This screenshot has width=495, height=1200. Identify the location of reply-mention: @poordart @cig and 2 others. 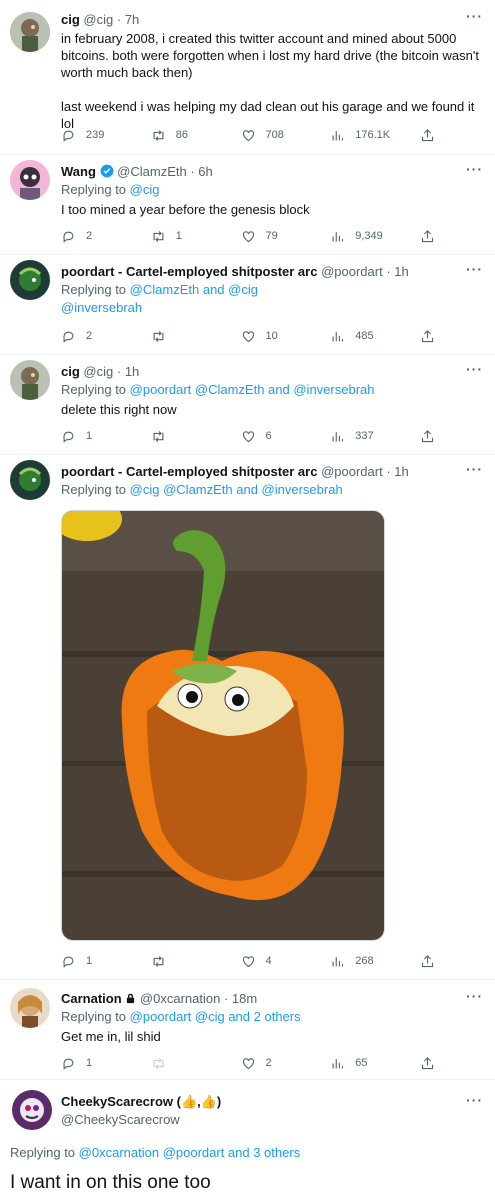
(215, 1016).